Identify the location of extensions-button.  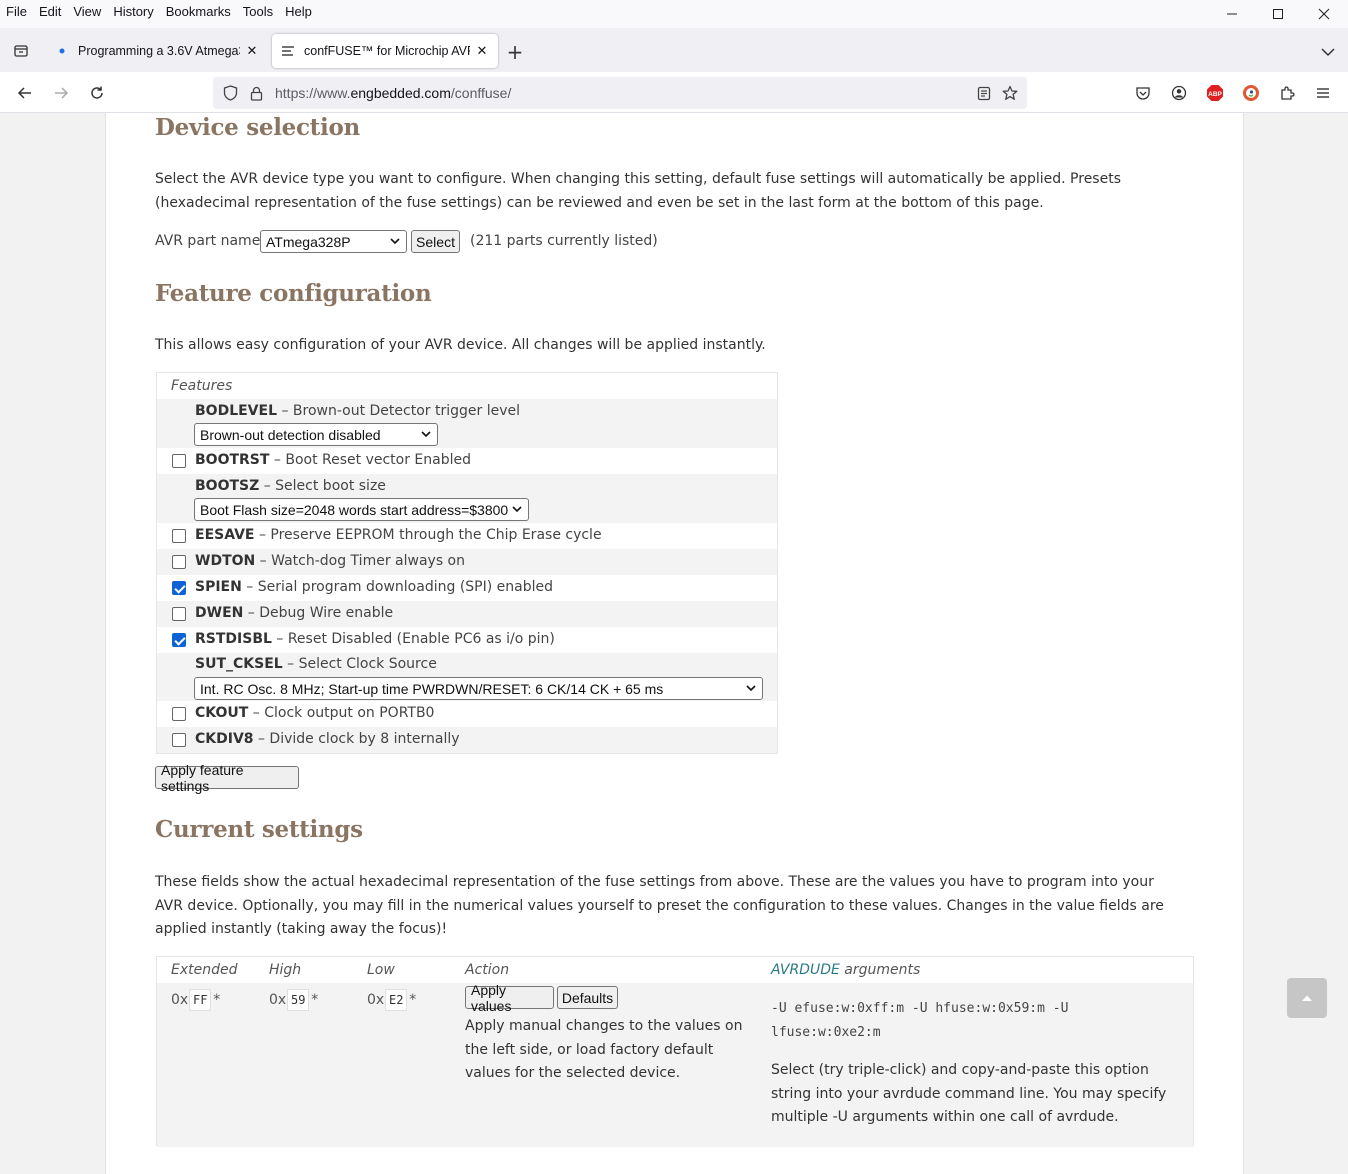
(1287, 93).